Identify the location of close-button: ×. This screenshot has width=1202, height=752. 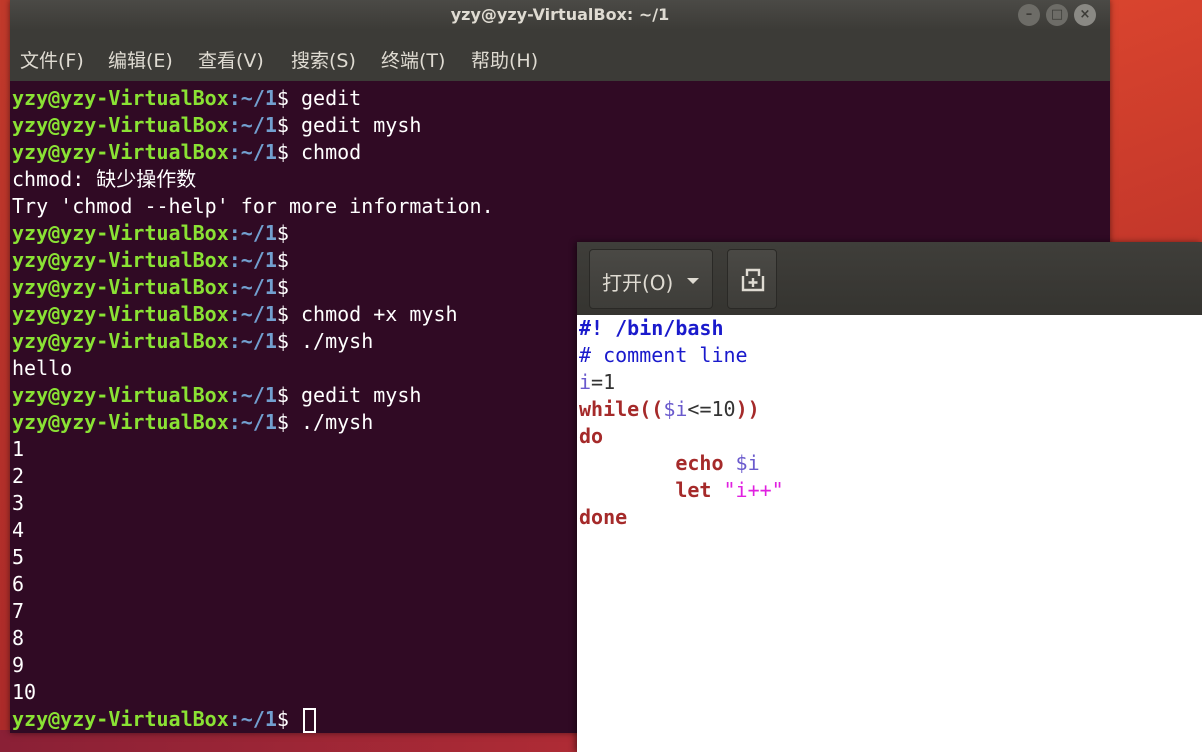
(1085, 15).